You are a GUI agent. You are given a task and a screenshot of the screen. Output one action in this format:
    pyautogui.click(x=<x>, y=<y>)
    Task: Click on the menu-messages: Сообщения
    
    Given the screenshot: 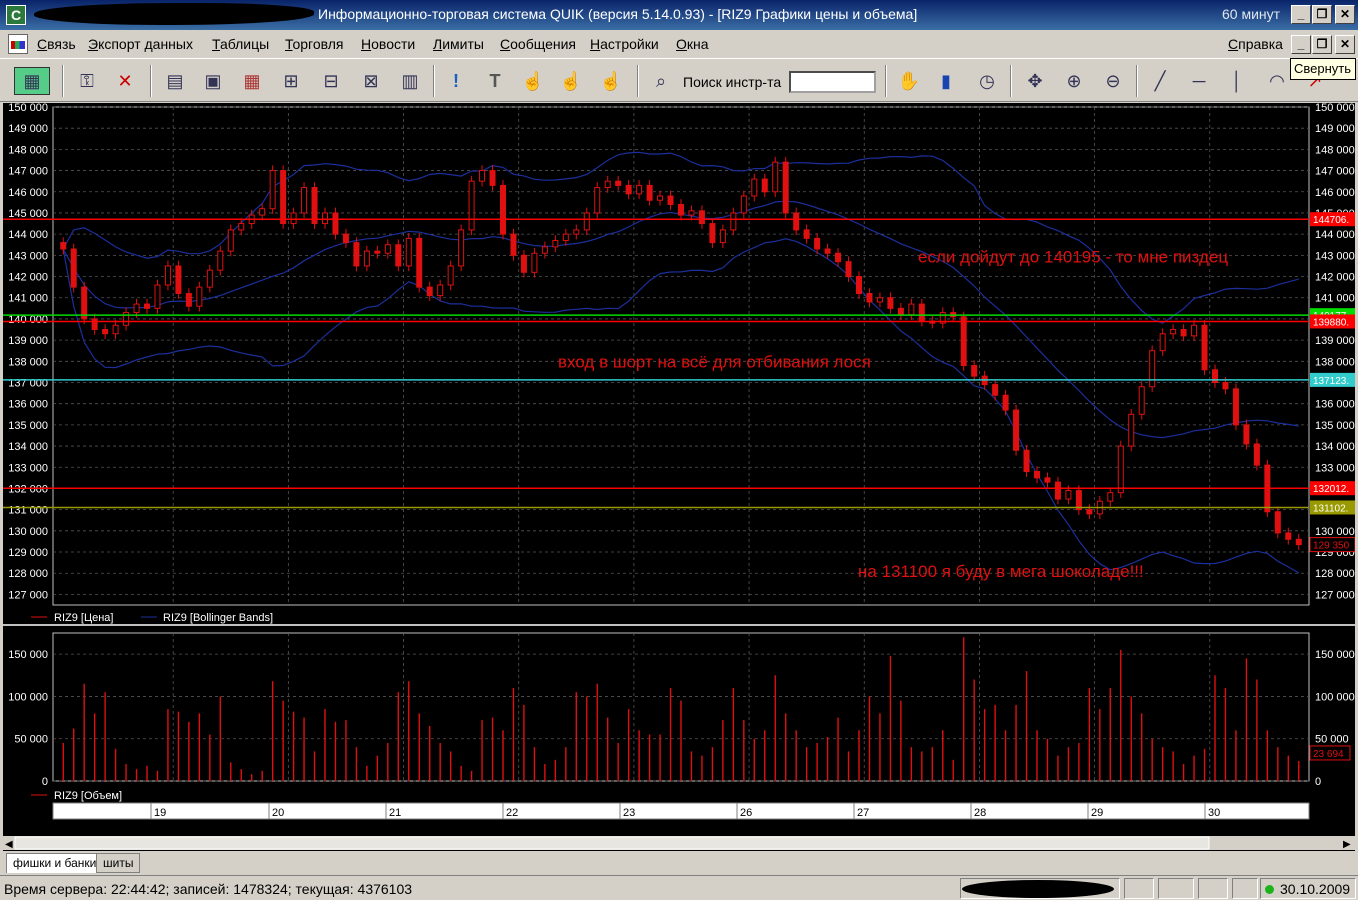 What is the action you would take?
    pyautogui.click(x=538, y=44)
    